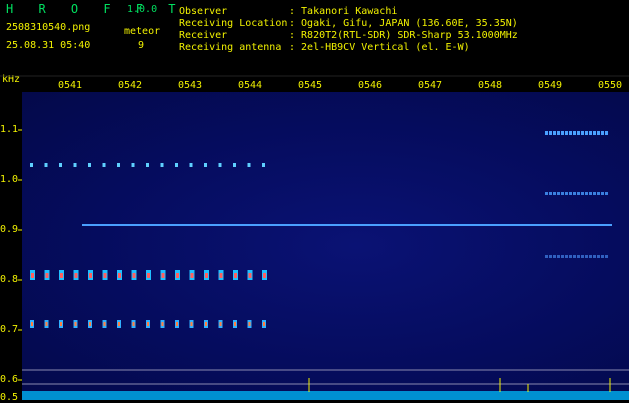 This screenshot has height=403, width=629. Describe the element at coordinates (459, 385) in the screenshot. I see `noise-spikes` at that location.